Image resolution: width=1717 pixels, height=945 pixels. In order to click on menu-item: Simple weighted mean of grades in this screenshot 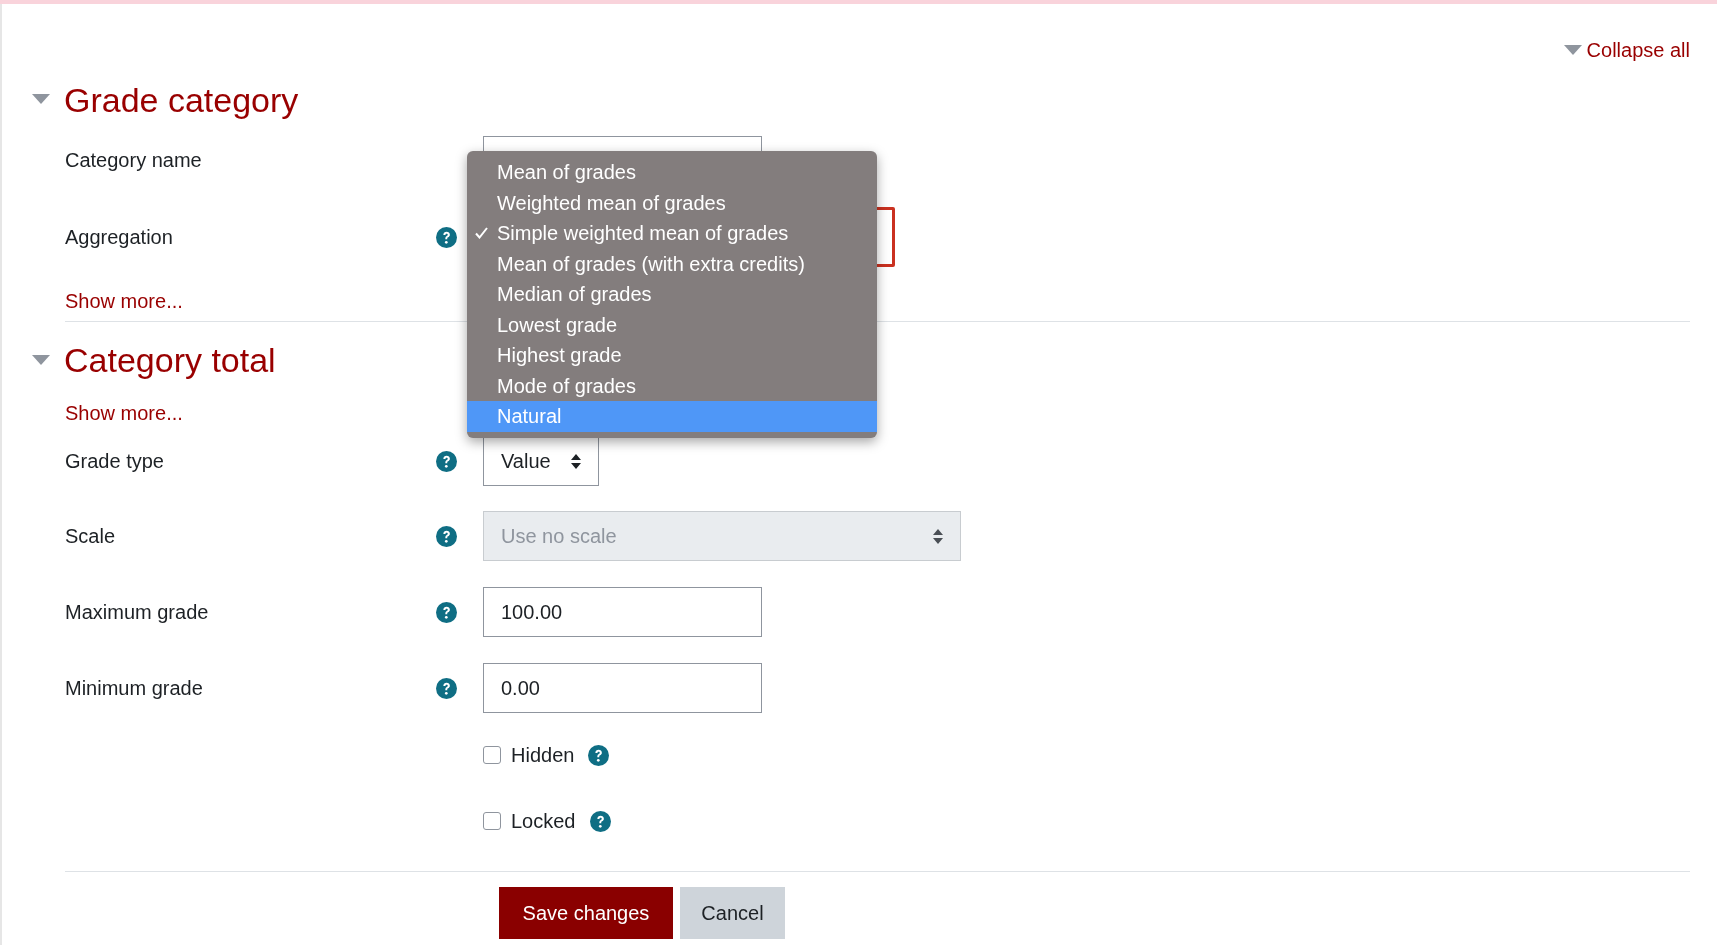, I will do `click(672, 233)`.